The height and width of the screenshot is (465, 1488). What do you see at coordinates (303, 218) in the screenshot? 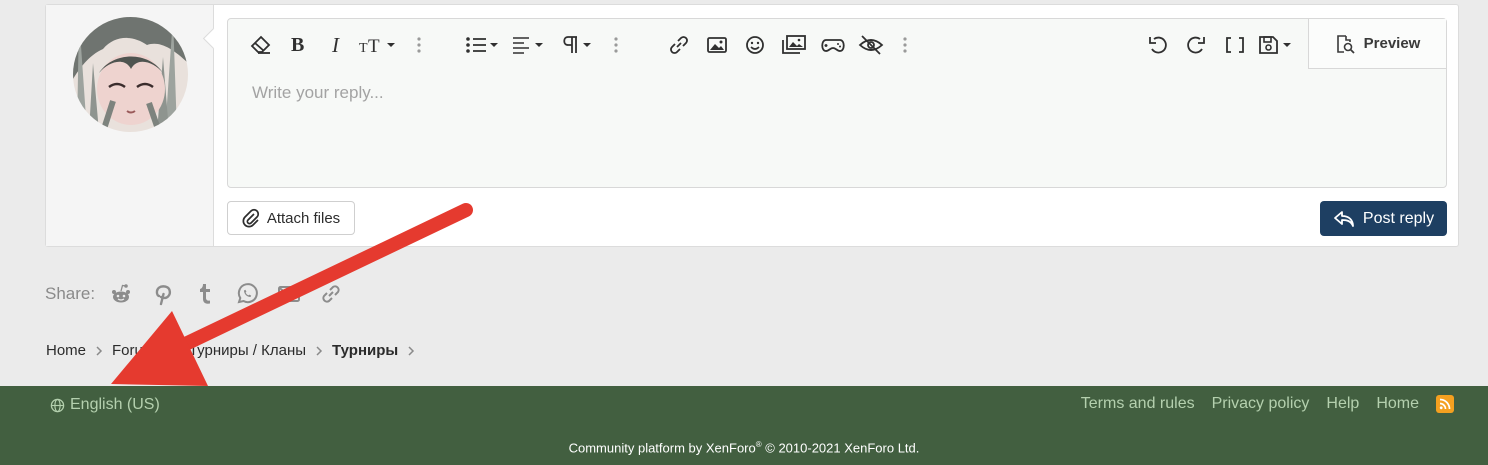
I see `attach-files-label: Attach files` at bounding box center [303, 218].